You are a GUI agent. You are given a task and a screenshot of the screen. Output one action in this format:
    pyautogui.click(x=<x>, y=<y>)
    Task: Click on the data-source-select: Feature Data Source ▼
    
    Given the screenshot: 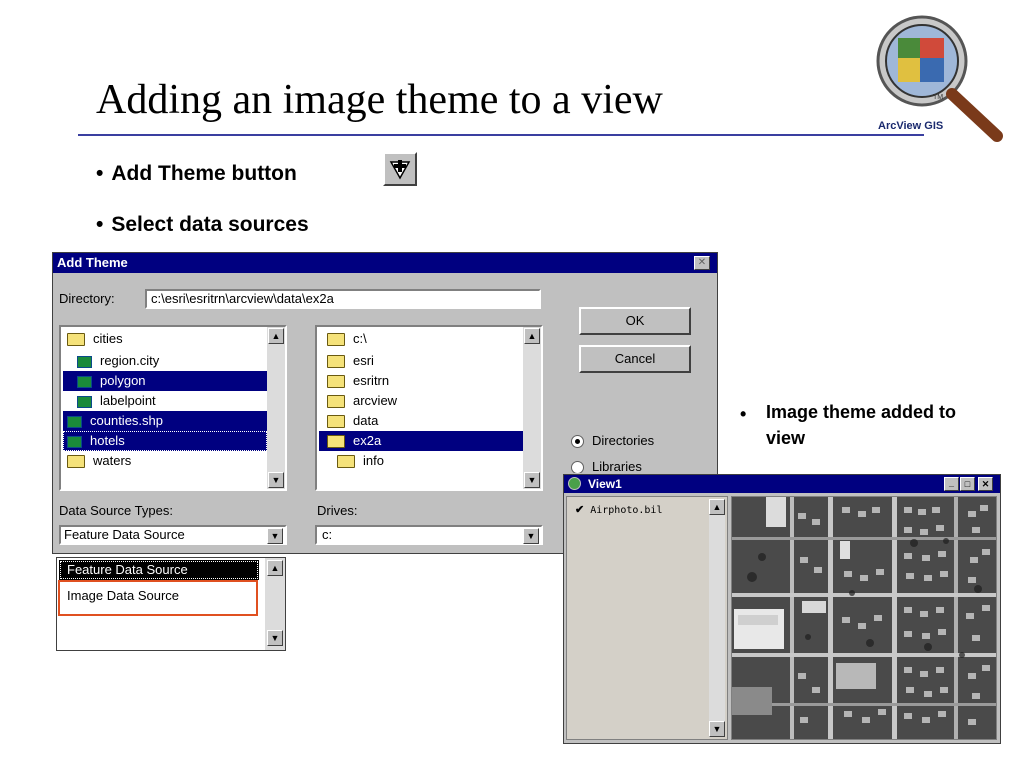 What is the action you would take?
    pyautogui.click(x=173, y=535)
    